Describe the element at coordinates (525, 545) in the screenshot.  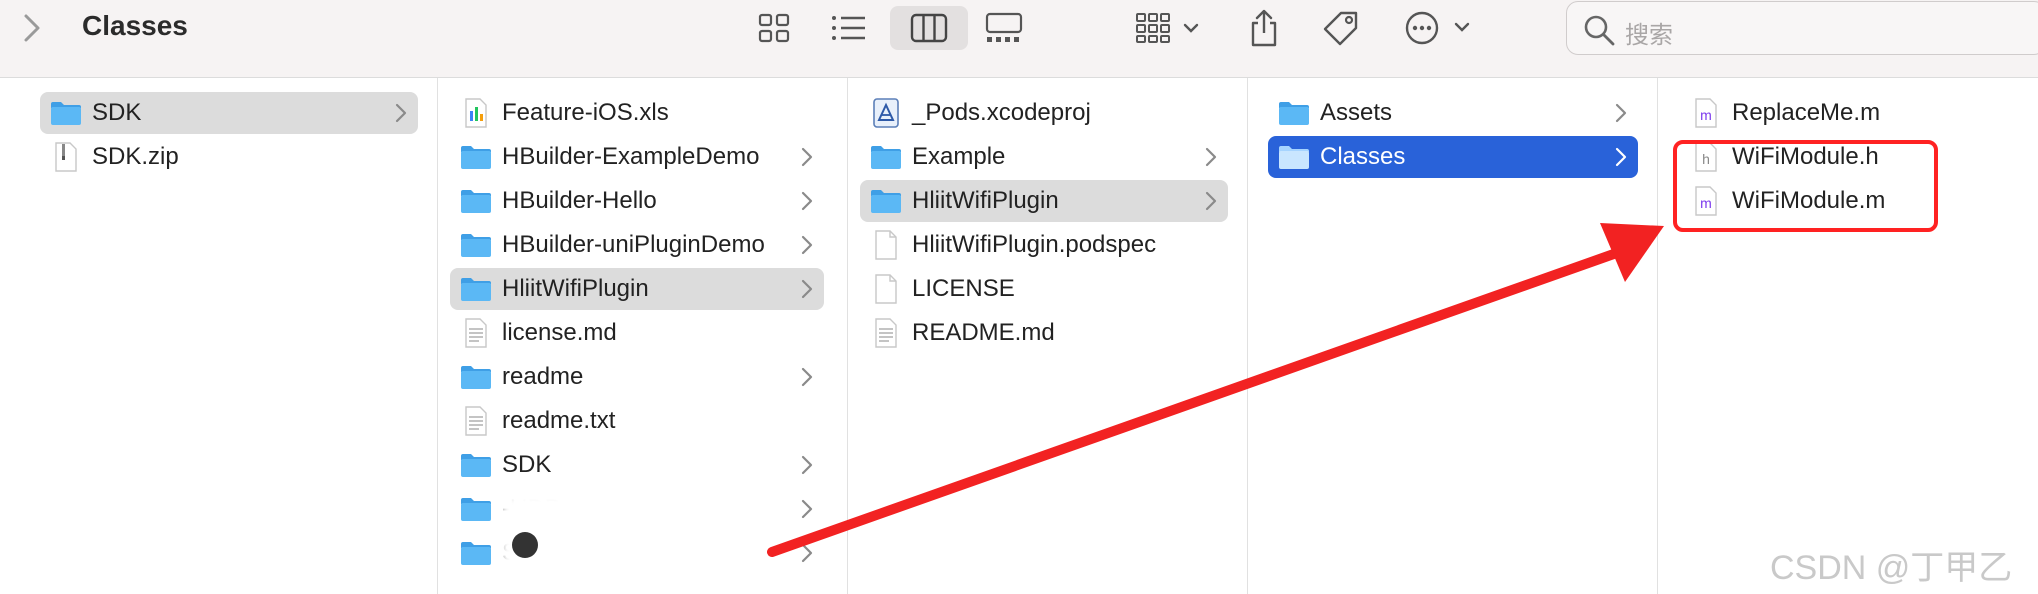
I see `redaction-mark` at that location.